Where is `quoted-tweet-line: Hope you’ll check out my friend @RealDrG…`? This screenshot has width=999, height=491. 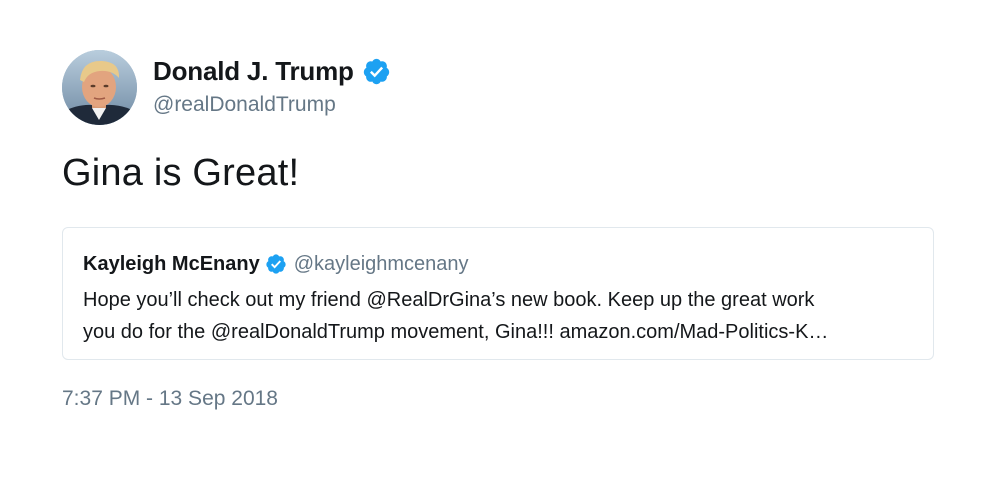
quoted-tweet-line: Hope you’ll check out my friend @RealDrG… is located at coordinates (449, 300).